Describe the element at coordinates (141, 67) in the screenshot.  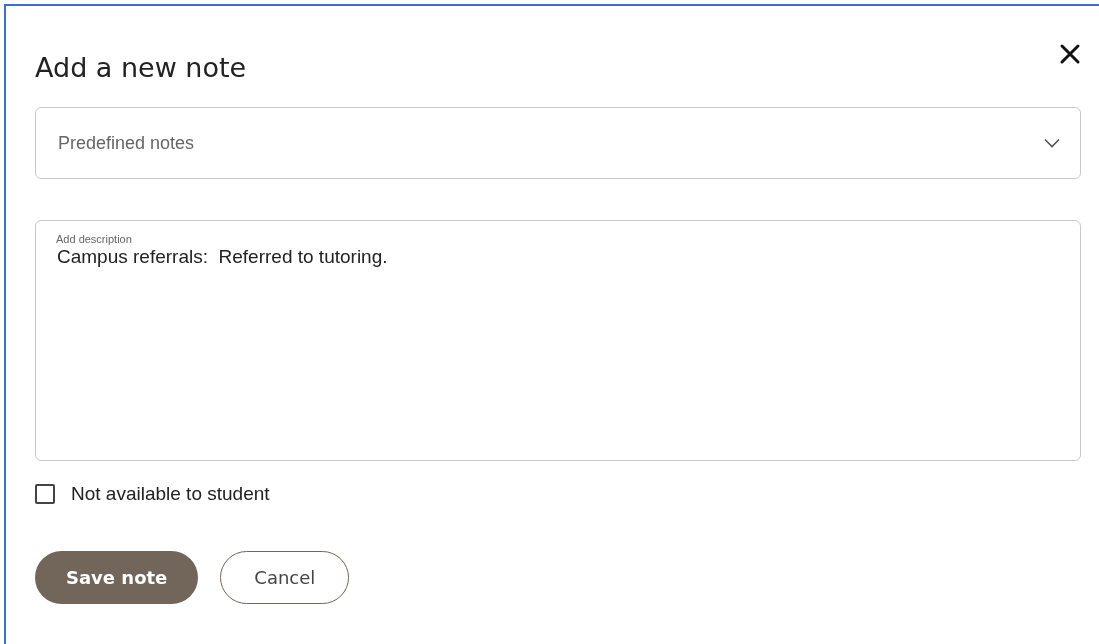
I see `dialog-title: Add a new note` at that location.